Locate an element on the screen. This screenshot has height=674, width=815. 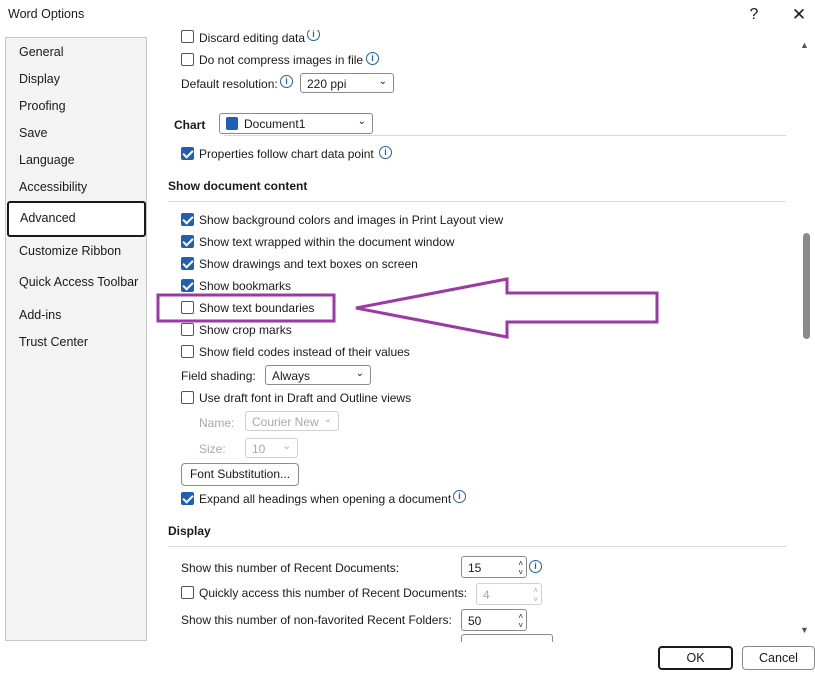
recent-folders-stepper: 50 ˄ ˅ is located at coordinates (494, 620).